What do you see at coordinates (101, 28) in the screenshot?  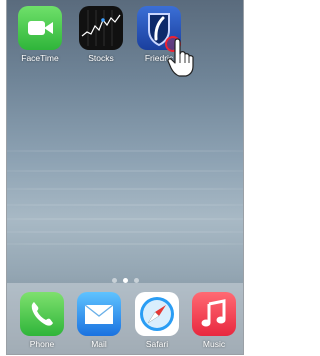 I see `stocks-icon` at bounding box center [101, 28].